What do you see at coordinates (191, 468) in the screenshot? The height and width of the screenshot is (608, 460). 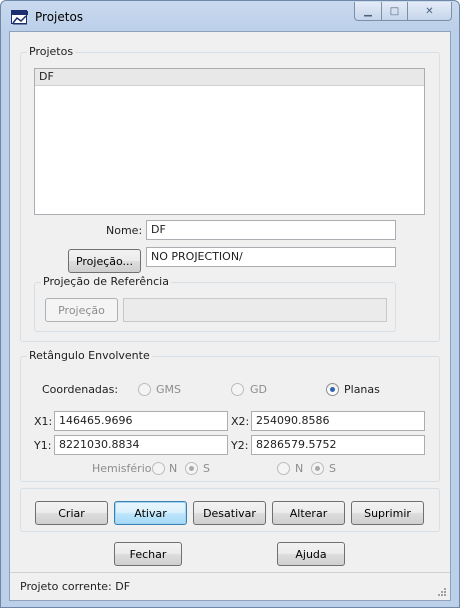 I see `hemisphere-1-s-radio` at bounding box center [191, 468].